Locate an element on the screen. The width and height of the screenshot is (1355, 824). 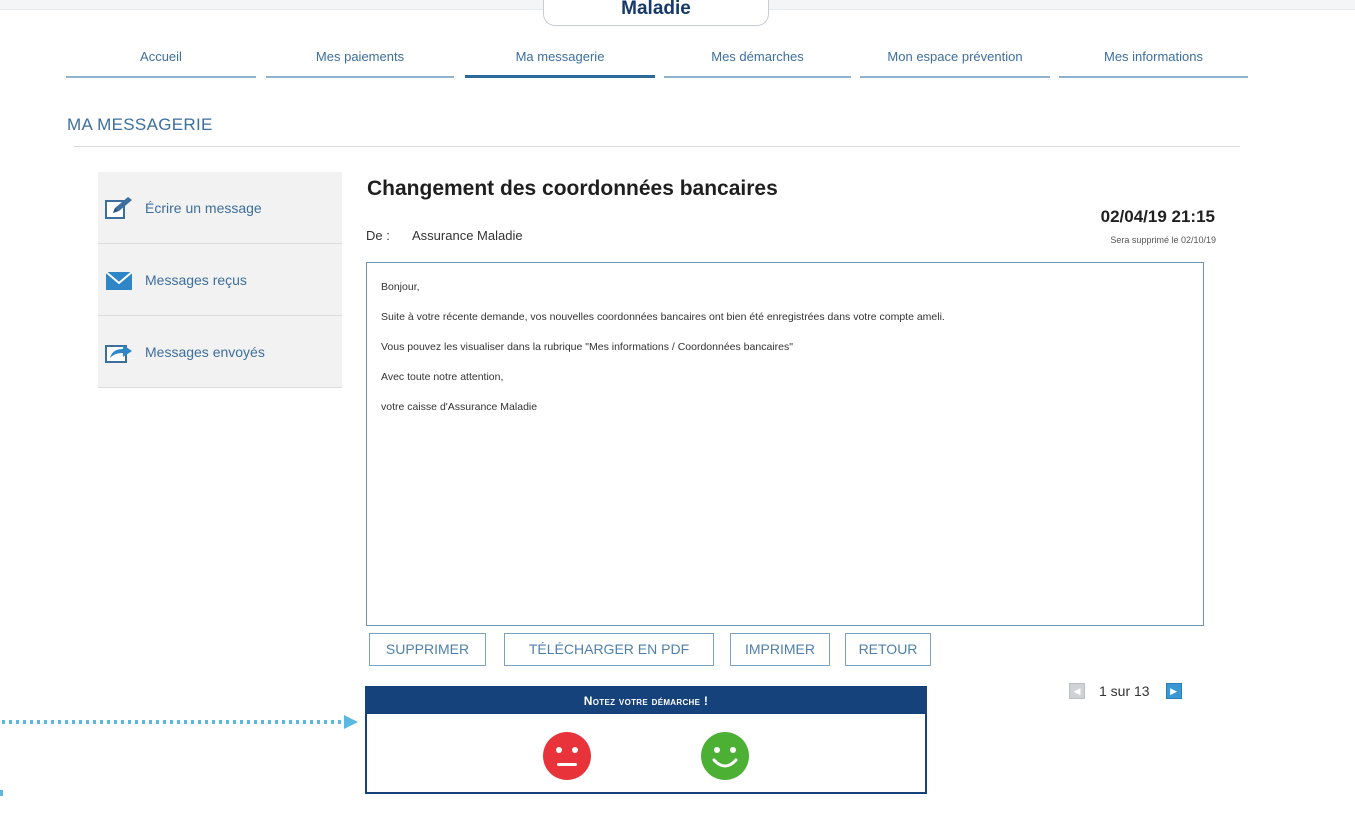
rating-title: Notez votre démarche ! is located at coordinates (646, 701).